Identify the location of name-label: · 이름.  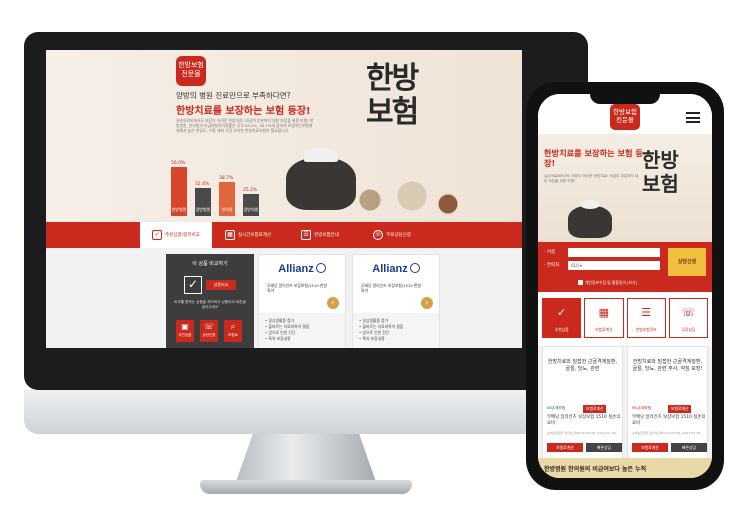
(550, 252).